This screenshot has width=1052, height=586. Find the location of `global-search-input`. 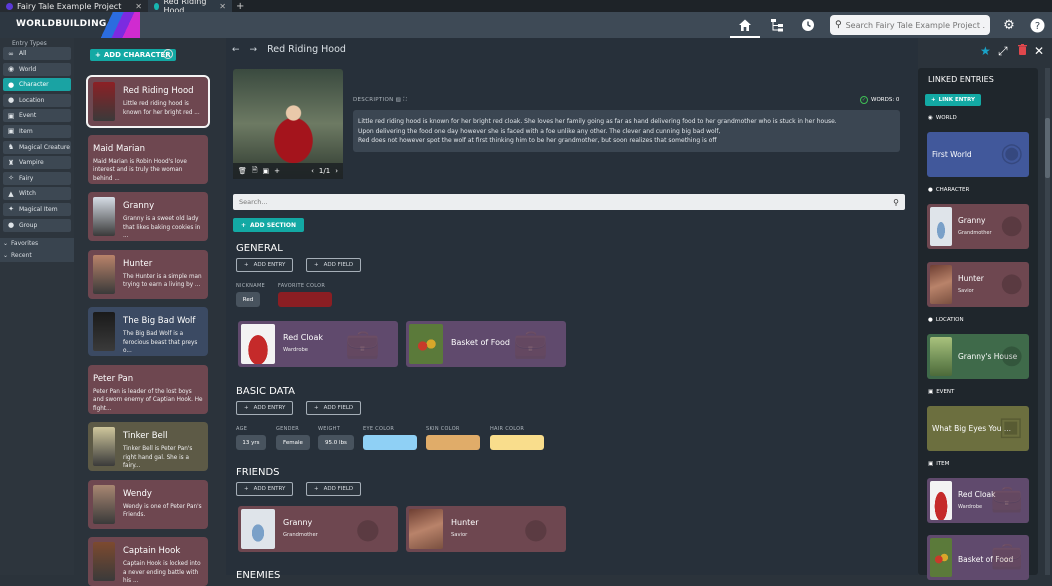

global-search-input is located at coordinates (915, 25).